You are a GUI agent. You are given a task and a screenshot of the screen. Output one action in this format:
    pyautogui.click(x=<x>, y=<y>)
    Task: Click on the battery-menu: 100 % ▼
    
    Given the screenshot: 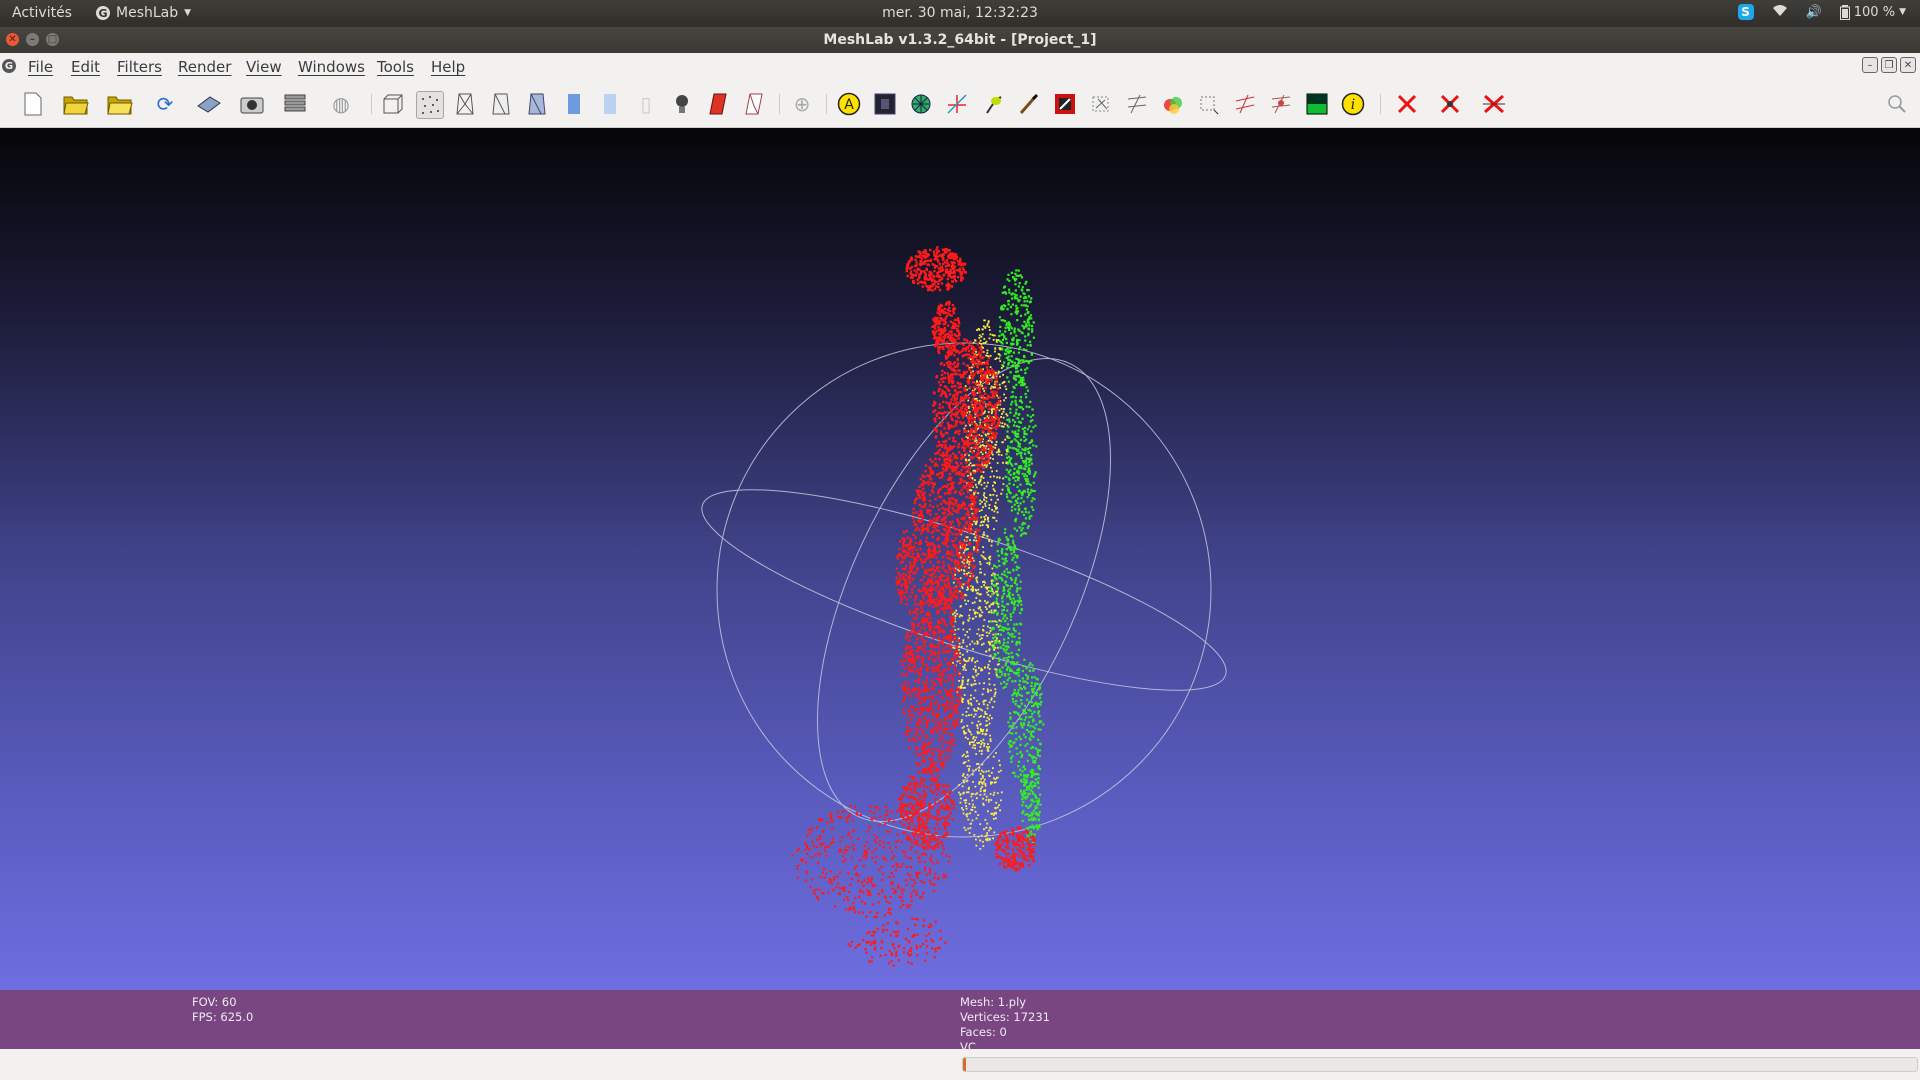 What is the action you would take?
    pyautogui.click(x=1872, y=12)
    